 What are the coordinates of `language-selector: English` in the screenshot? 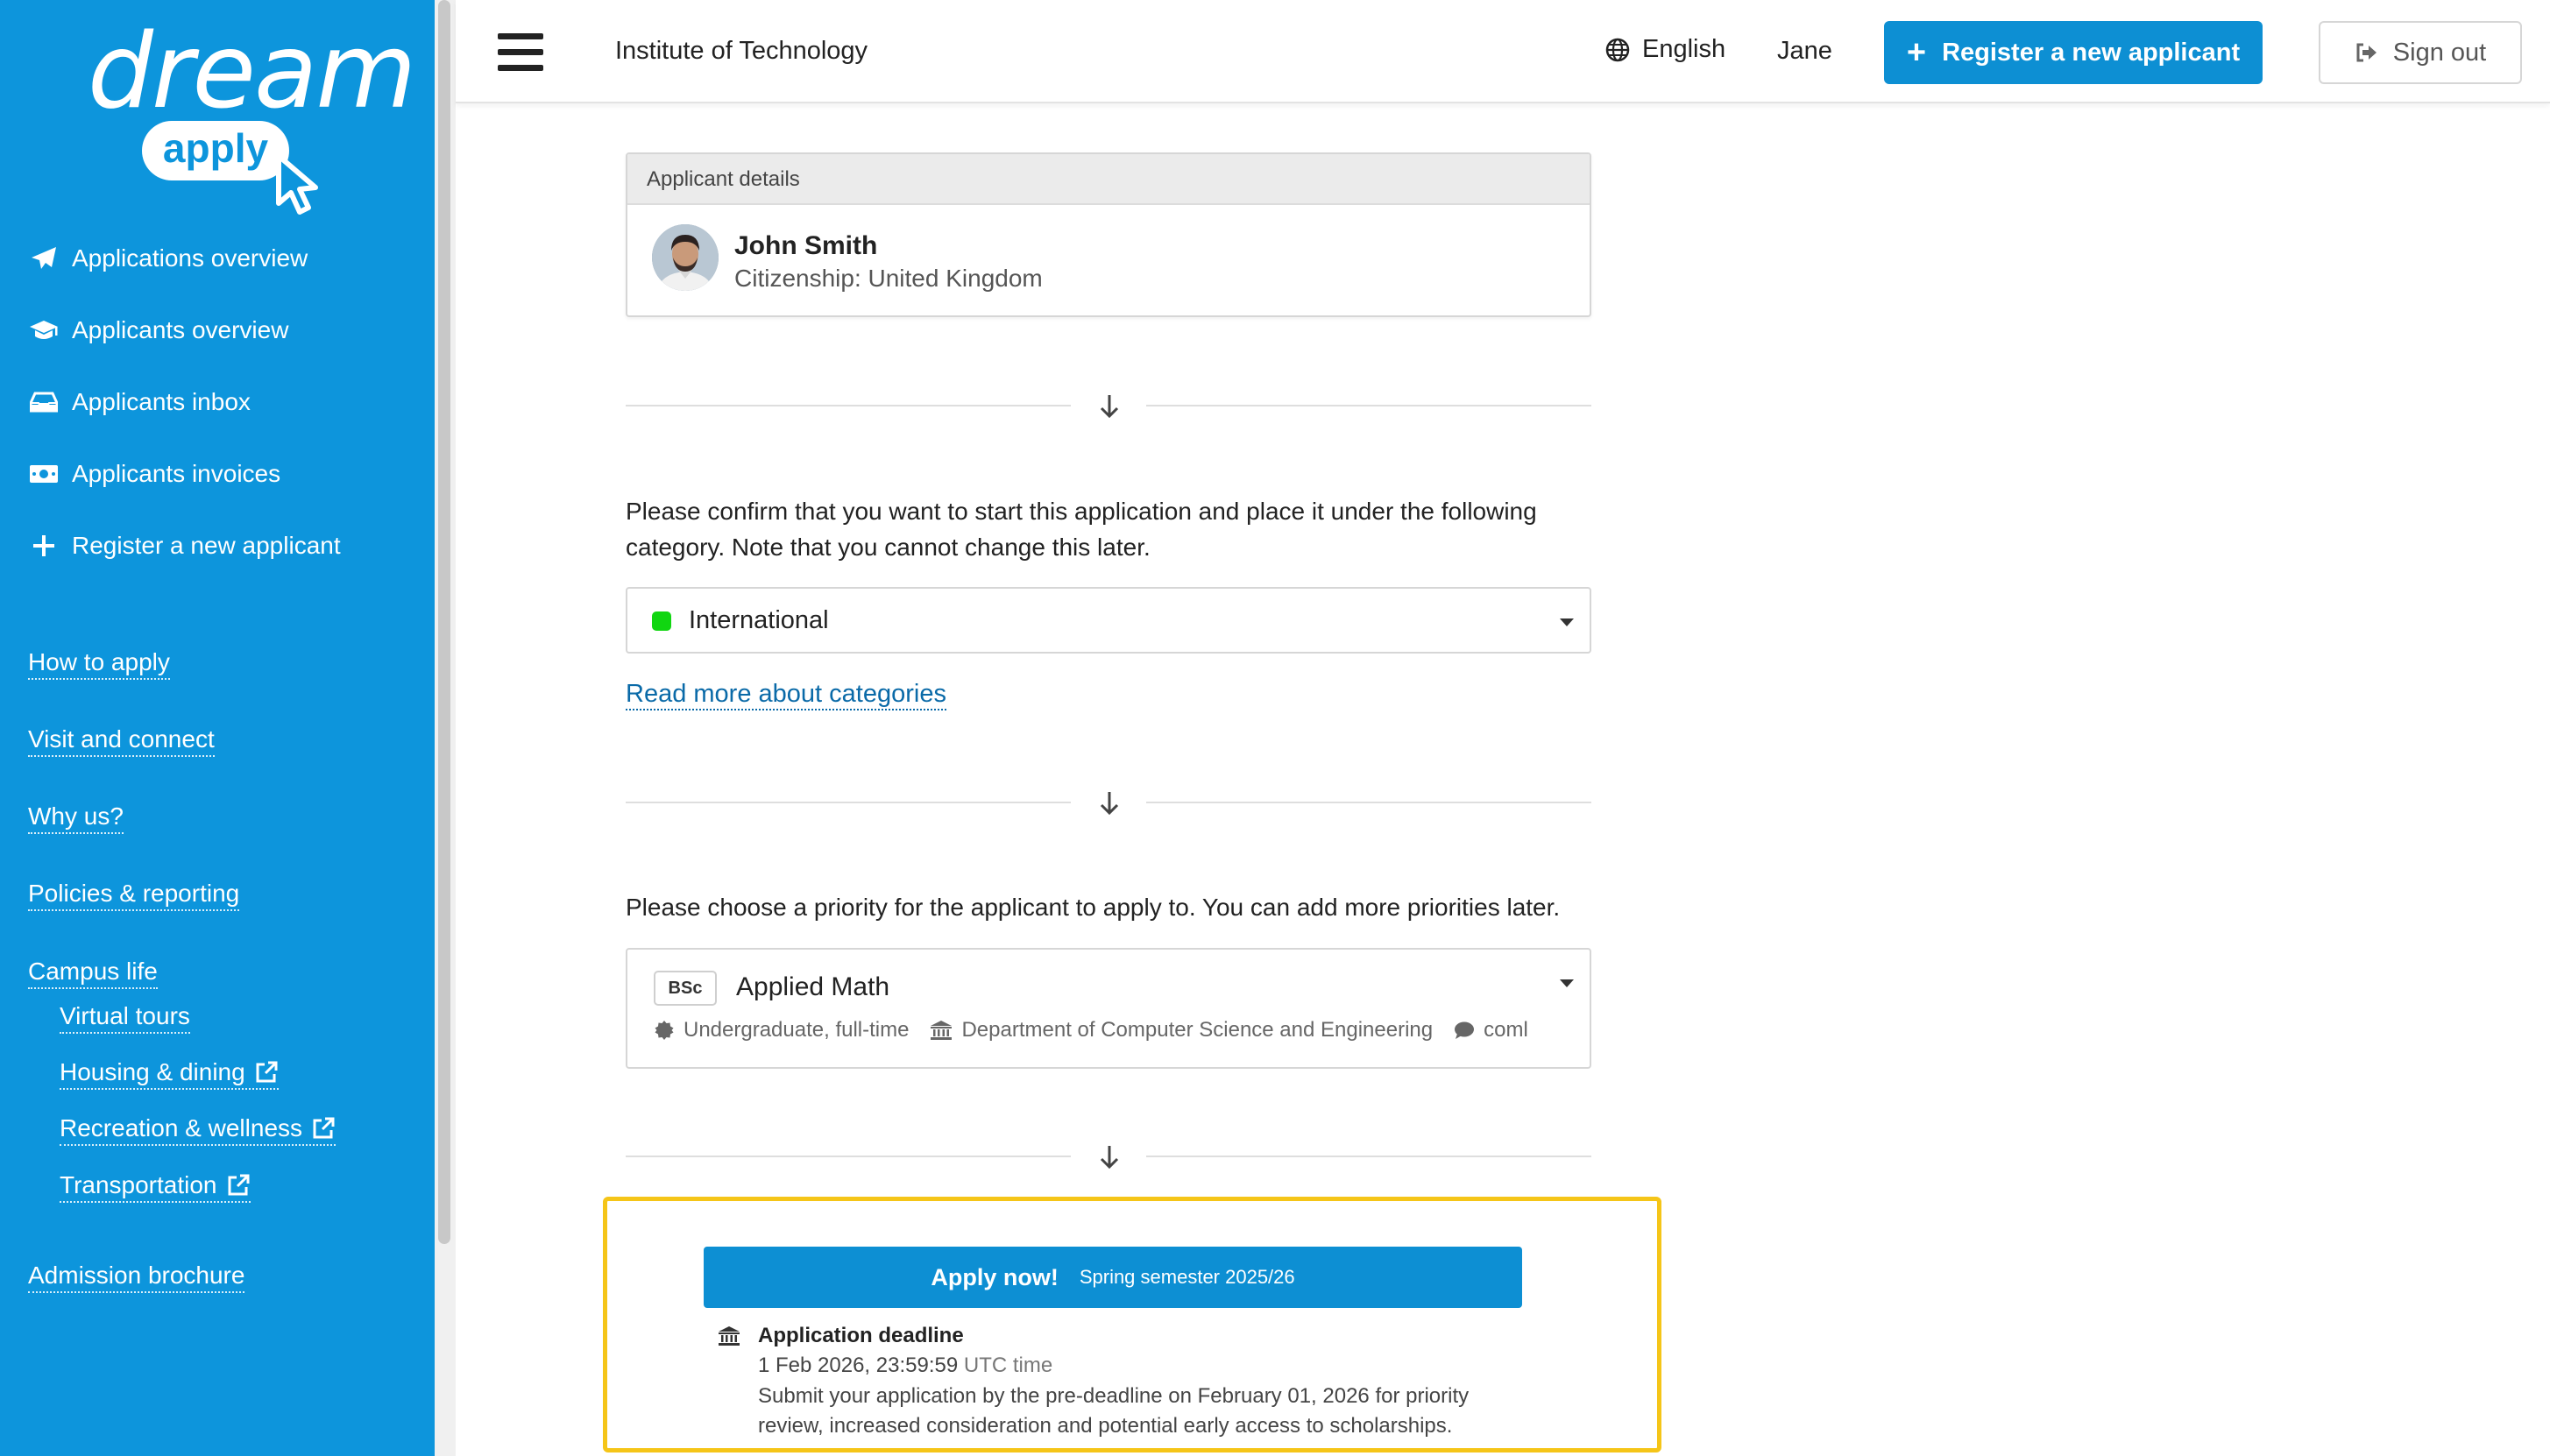 It's located at (1665, 49).